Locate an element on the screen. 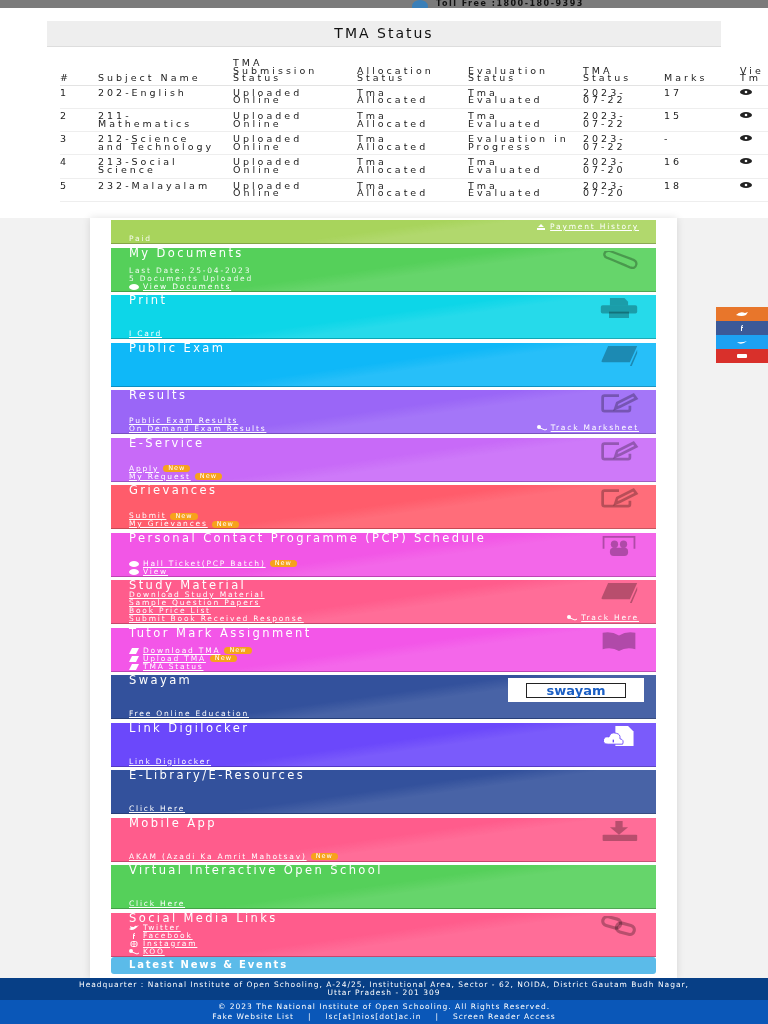 The height and width of the screenshot is (1024, 768). table-cell: 18 is located at coordinates (702, 190).